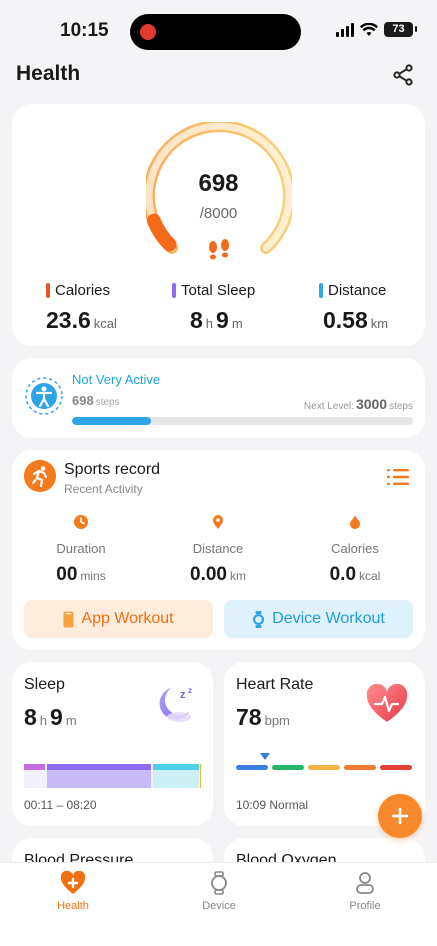 The height and width of the screenshot is (946, 437). I want to click on status-icons: 73, so click(376, 29).